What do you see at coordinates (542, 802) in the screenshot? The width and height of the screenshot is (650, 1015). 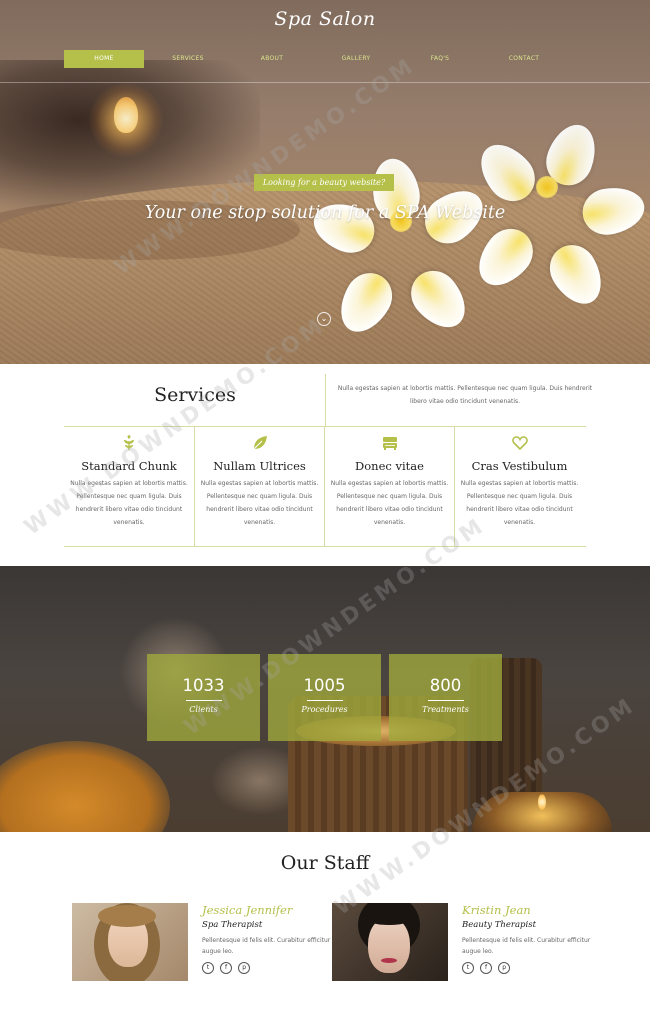 I see `candle-flame` at bounding box center [542, 802].